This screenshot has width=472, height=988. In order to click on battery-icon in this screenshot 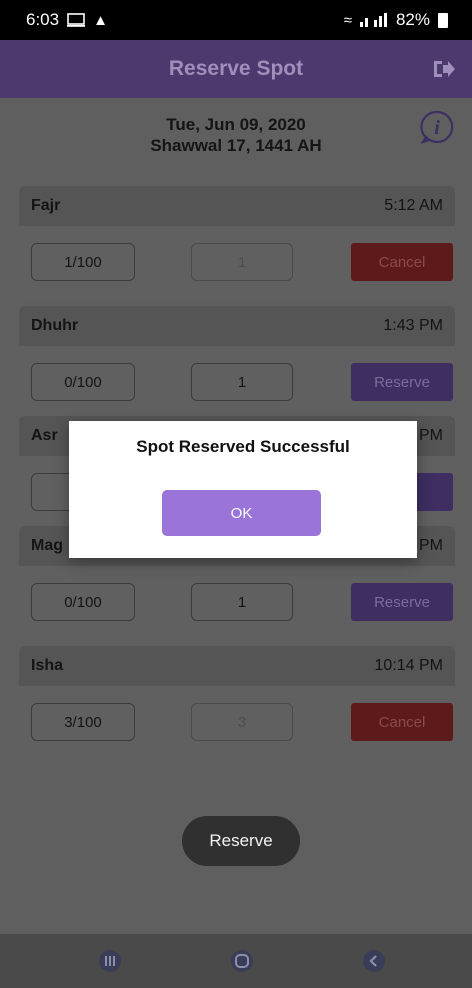, I will do `click(443, 20)`.